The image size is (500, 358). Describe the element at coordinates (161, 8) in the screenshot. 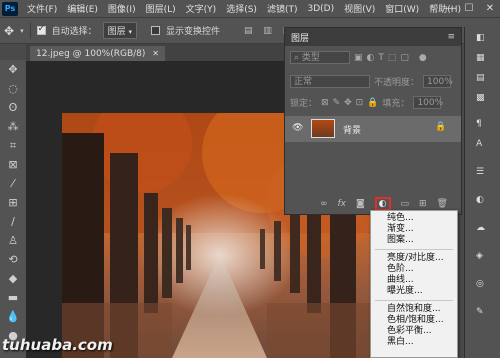

I see `menu-layer: 图层(L)` at that location.